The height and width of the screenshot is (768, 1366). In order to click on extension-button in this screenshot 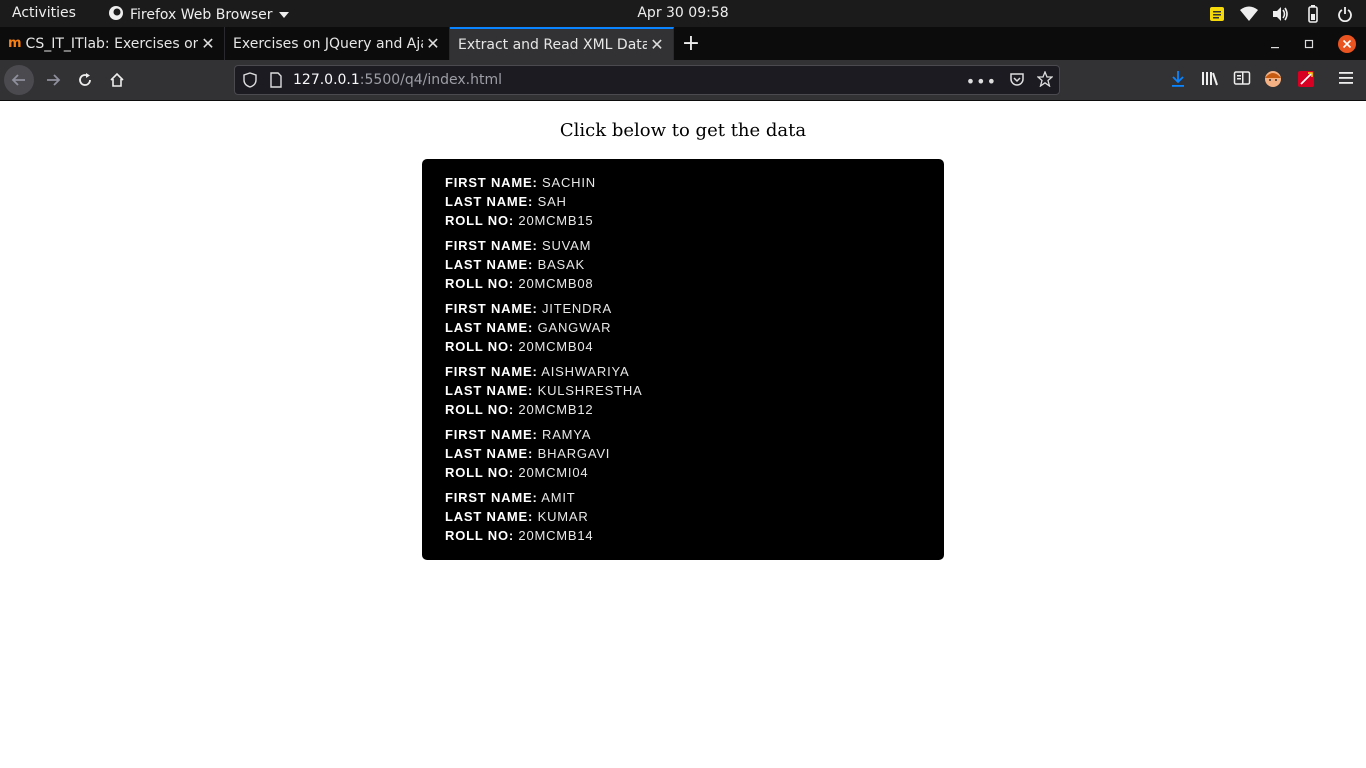, I will do `click(1306, 79)`.